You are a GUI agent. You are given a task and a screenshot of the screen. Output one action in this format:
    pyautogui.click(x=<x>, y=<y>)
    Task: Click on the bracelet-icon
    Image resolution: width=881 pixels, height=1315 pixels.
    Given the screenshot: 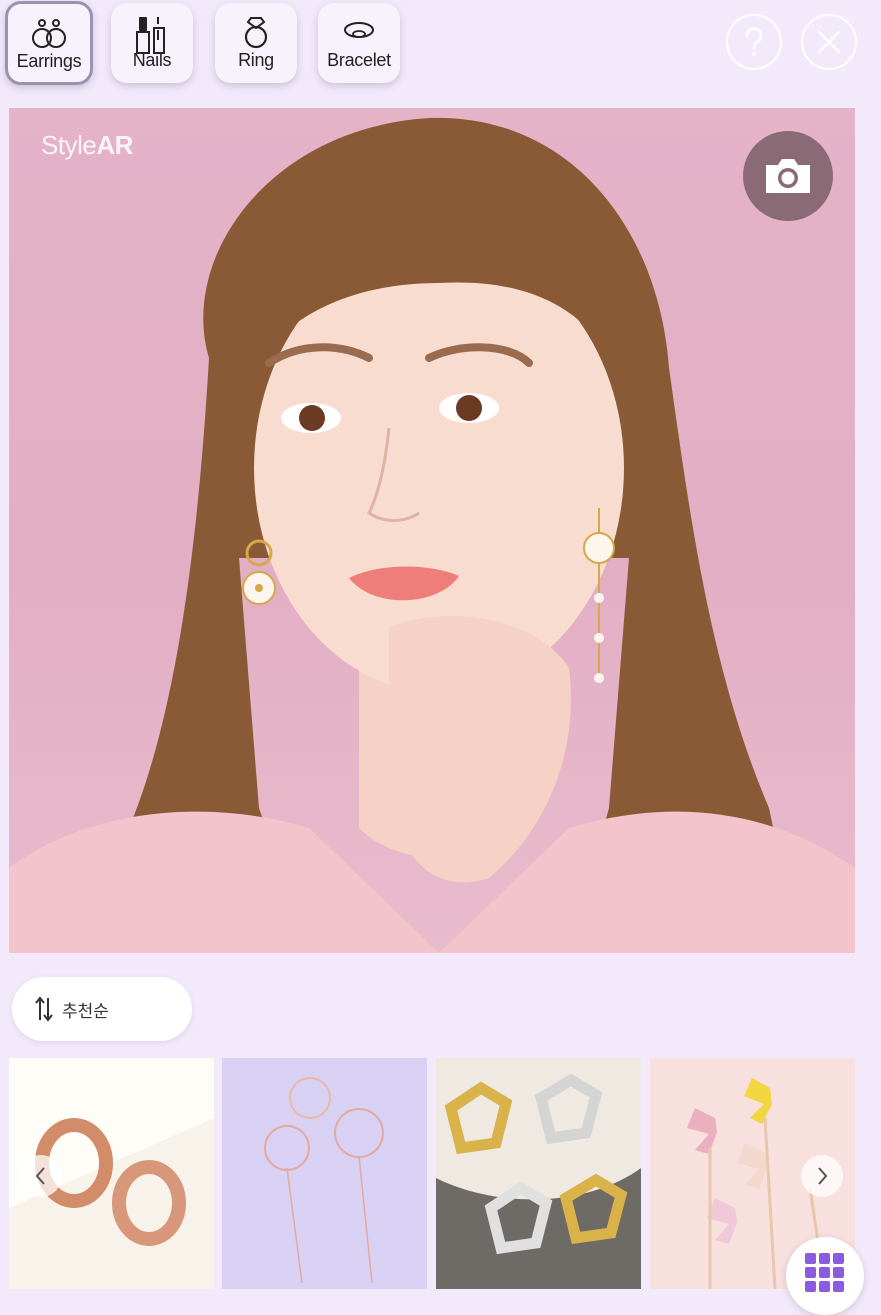 What is the action you would take?
    pyautogui.click(x=359, y=30)
    